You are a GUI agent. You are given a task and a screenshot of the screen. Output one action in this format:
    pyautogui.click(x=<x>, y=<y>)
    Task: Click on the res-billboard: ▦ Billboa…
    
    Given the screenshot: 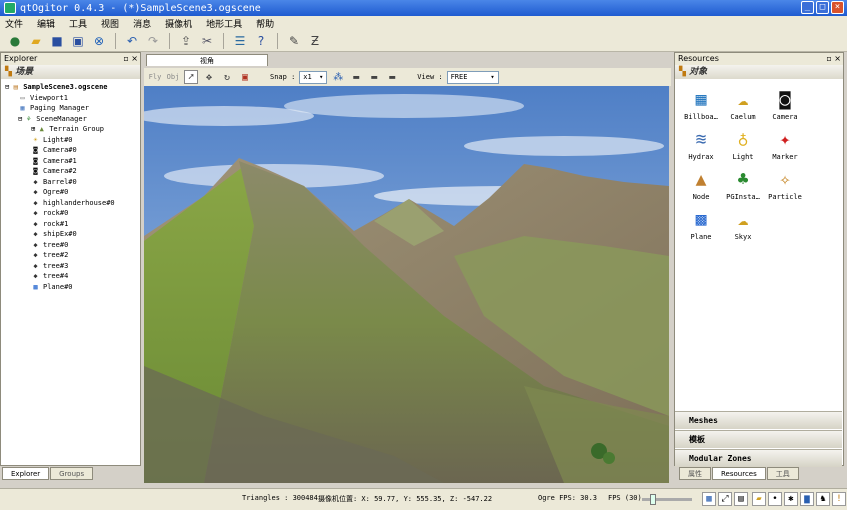 What is the action you would take?
    pyautogui.click(x=701, y=104)
    